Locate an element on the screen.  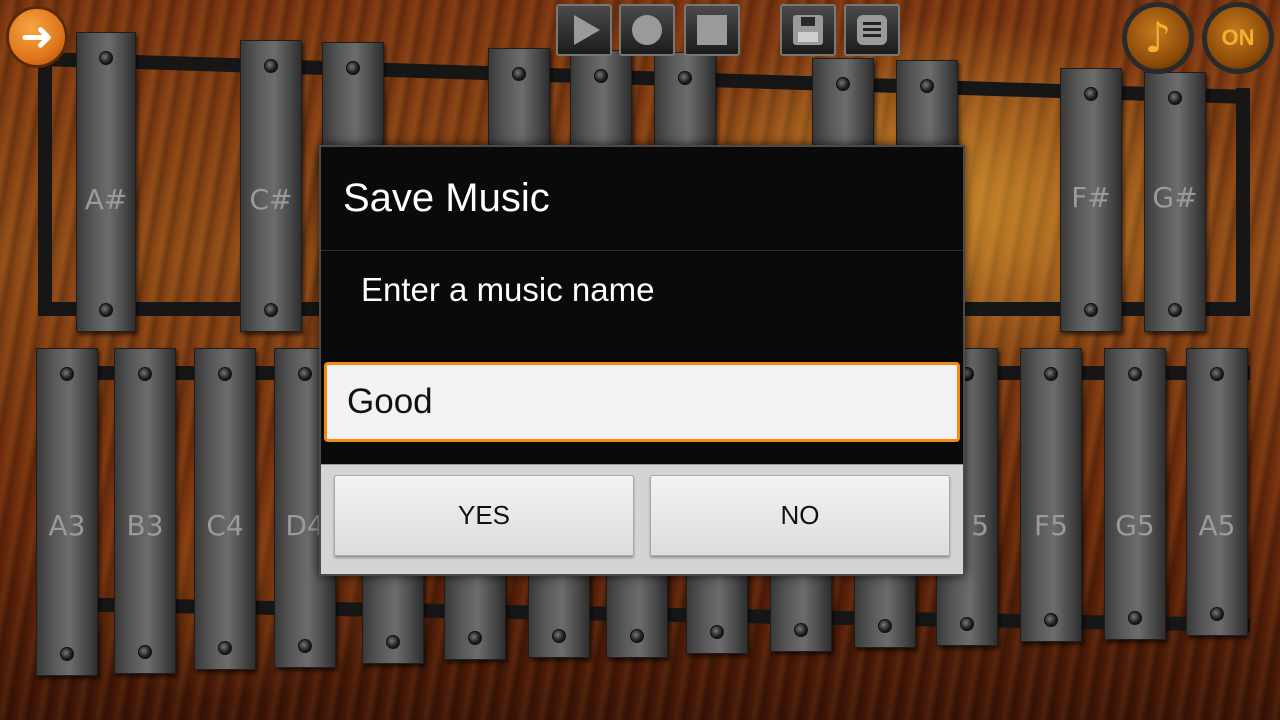
upper-key: G# is located at coordinates (1175, 202).